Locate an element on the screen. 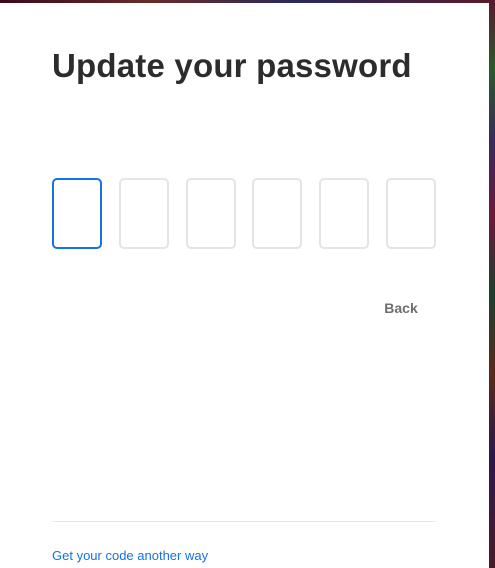  divider is located at coordinates (244, 521).